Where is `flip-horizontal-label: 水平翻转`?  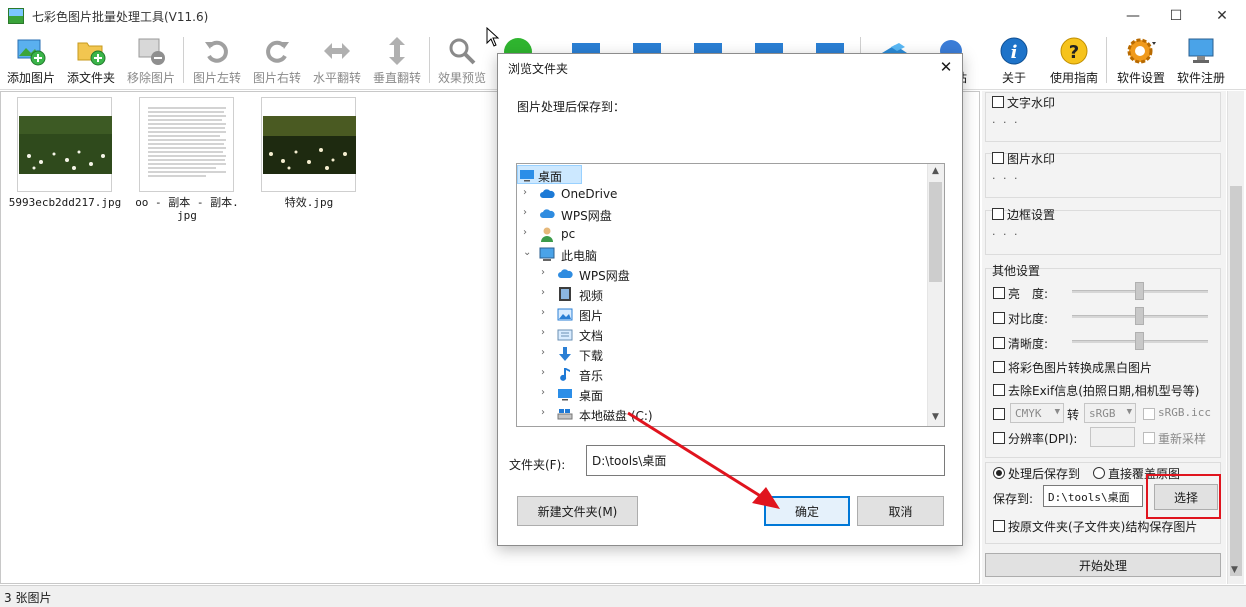 flip-horizontal-label: 水平翻转 is located at coordinates (336, 78).